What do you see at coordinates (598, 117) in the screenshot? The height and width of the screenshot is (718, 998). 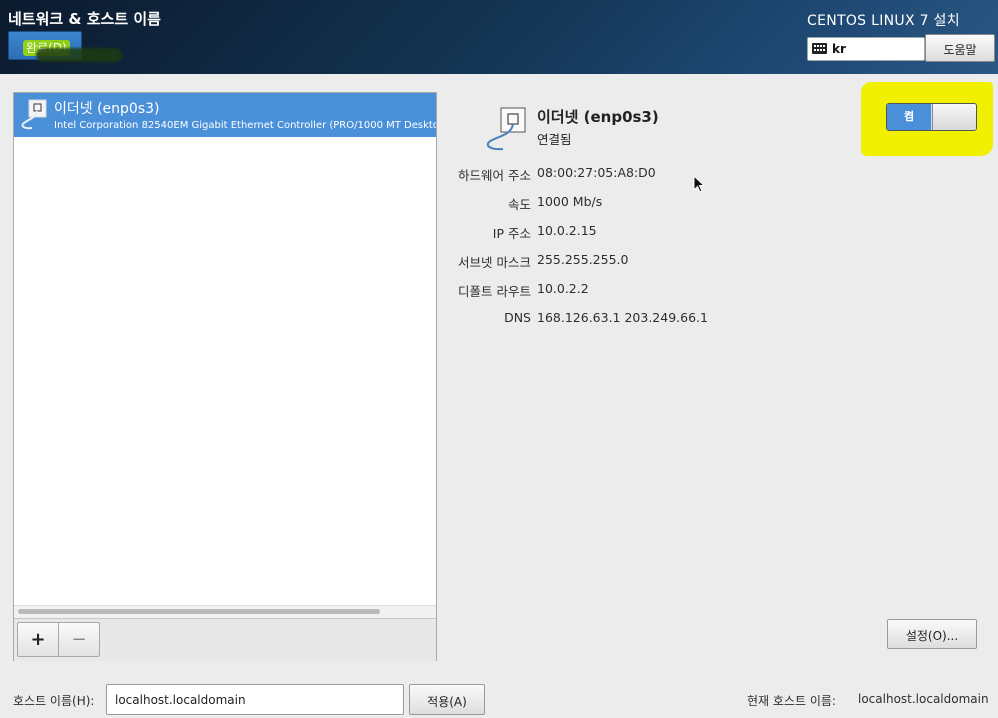 I see `device-detail-title: 이더넷 (enp0s3)` at bounding box center [598, 117].